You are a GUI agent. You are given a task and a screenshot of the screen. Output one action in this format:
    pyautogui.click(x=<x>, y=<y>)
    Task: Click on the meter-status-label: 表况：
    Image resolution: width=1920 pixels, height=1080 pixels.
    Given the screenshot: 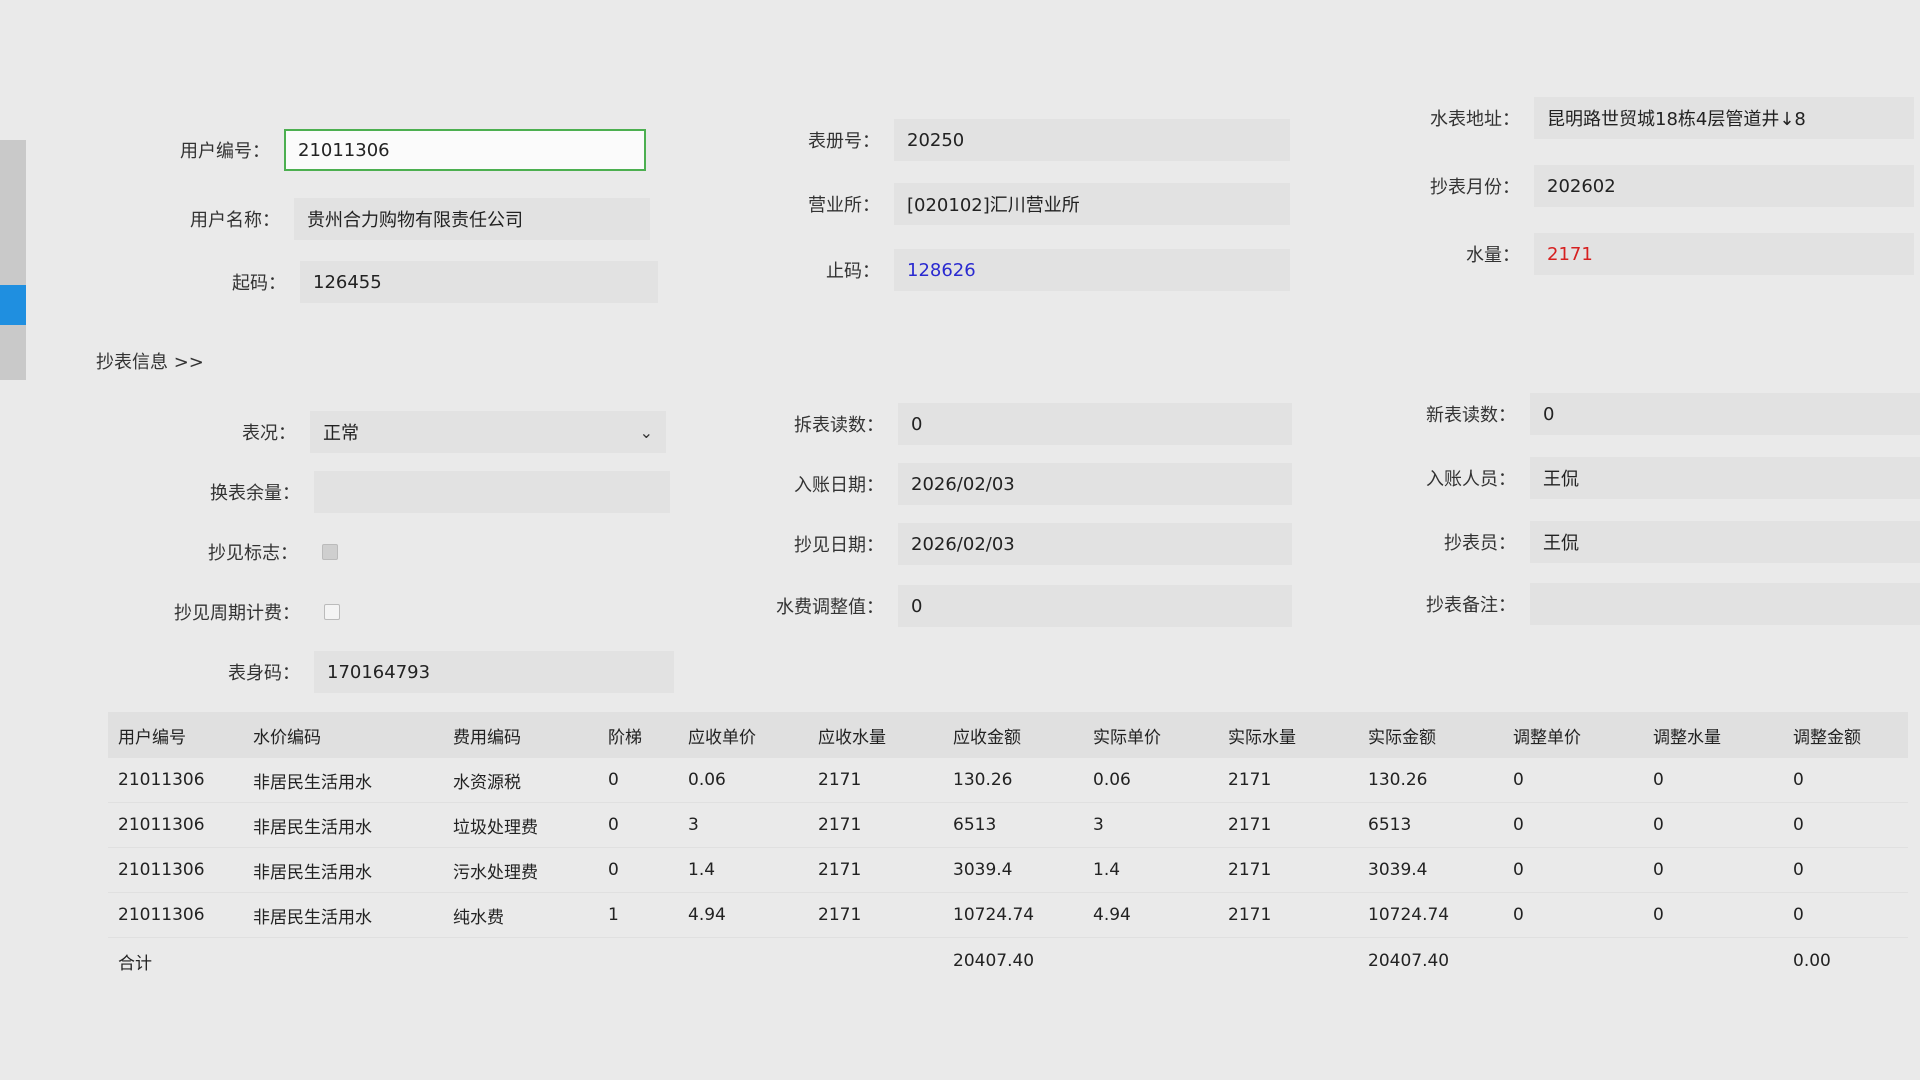 What is the action you would take?
    pyautogui.click(x=269, y=433)
    